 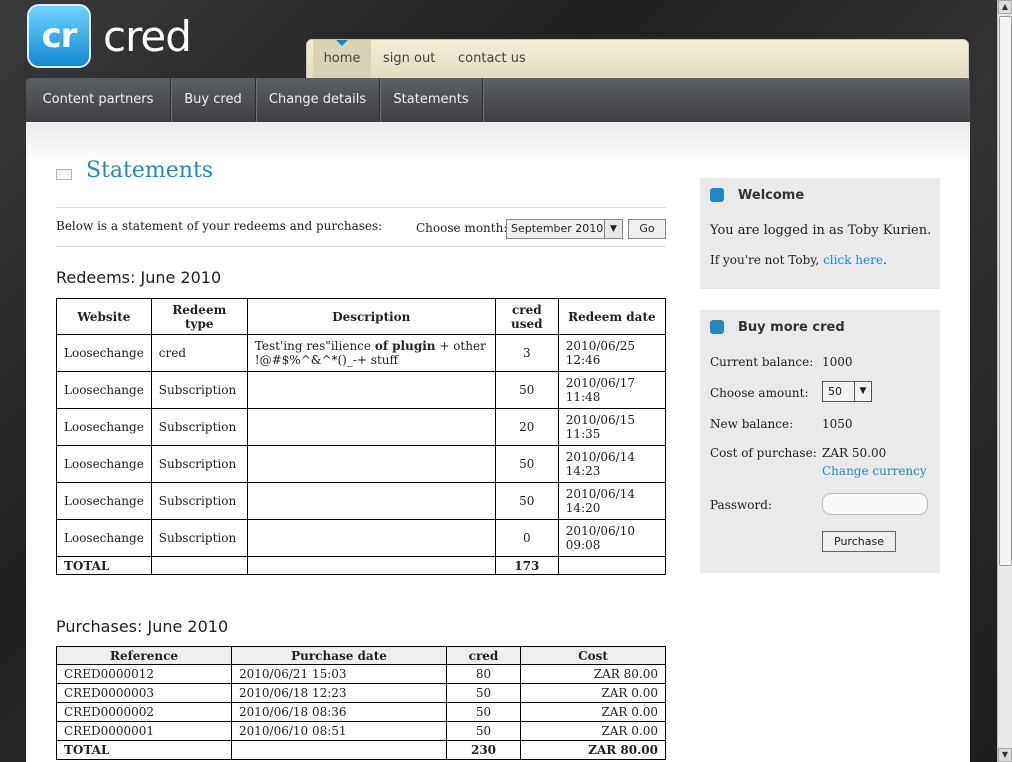 I want to click on redeems-heading: Redeems: June 2010, so click(x=139, y=277).